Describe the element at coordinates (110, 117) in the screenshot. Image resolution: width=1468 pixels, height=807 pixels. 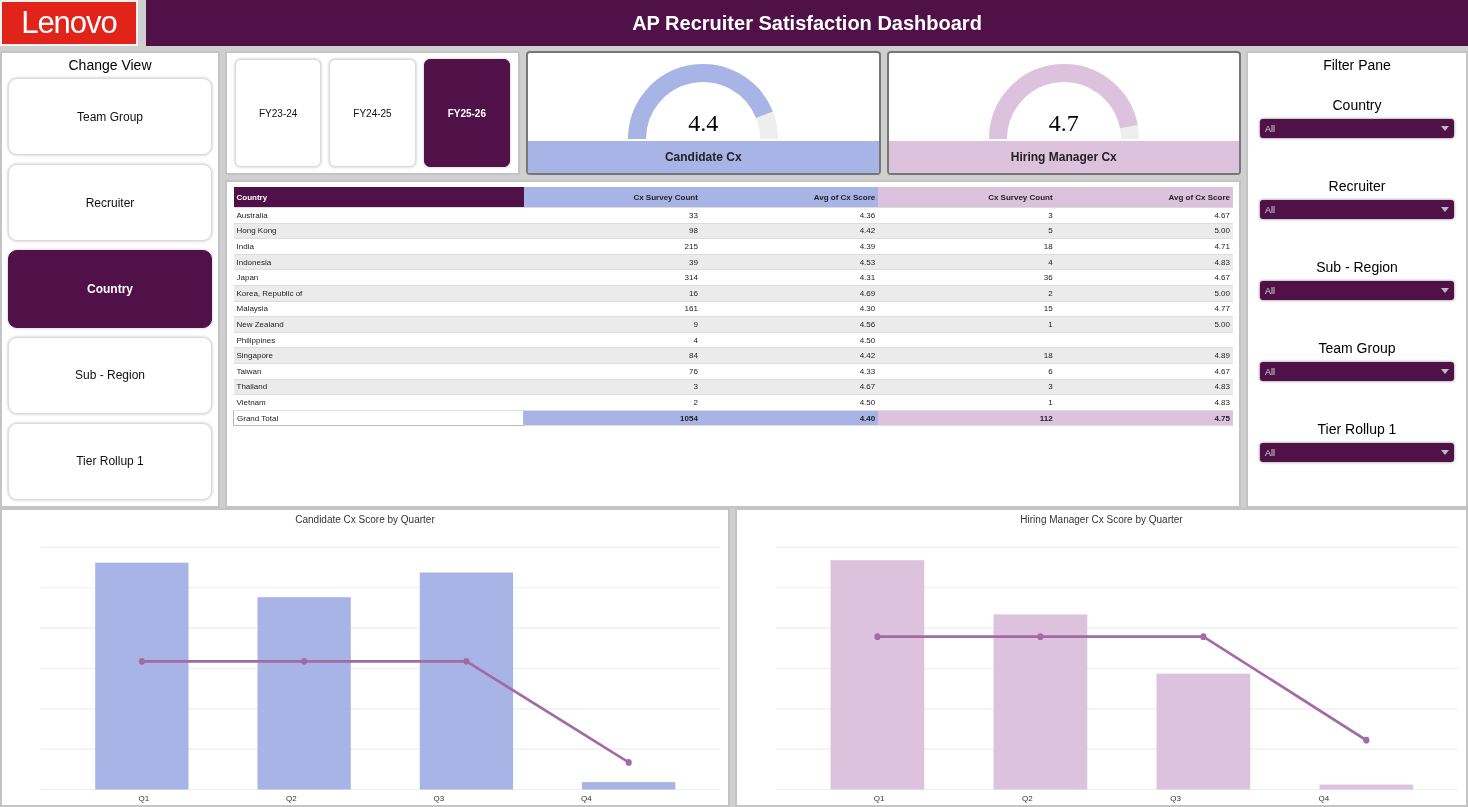
I see `view-button: Team Group` at that location.